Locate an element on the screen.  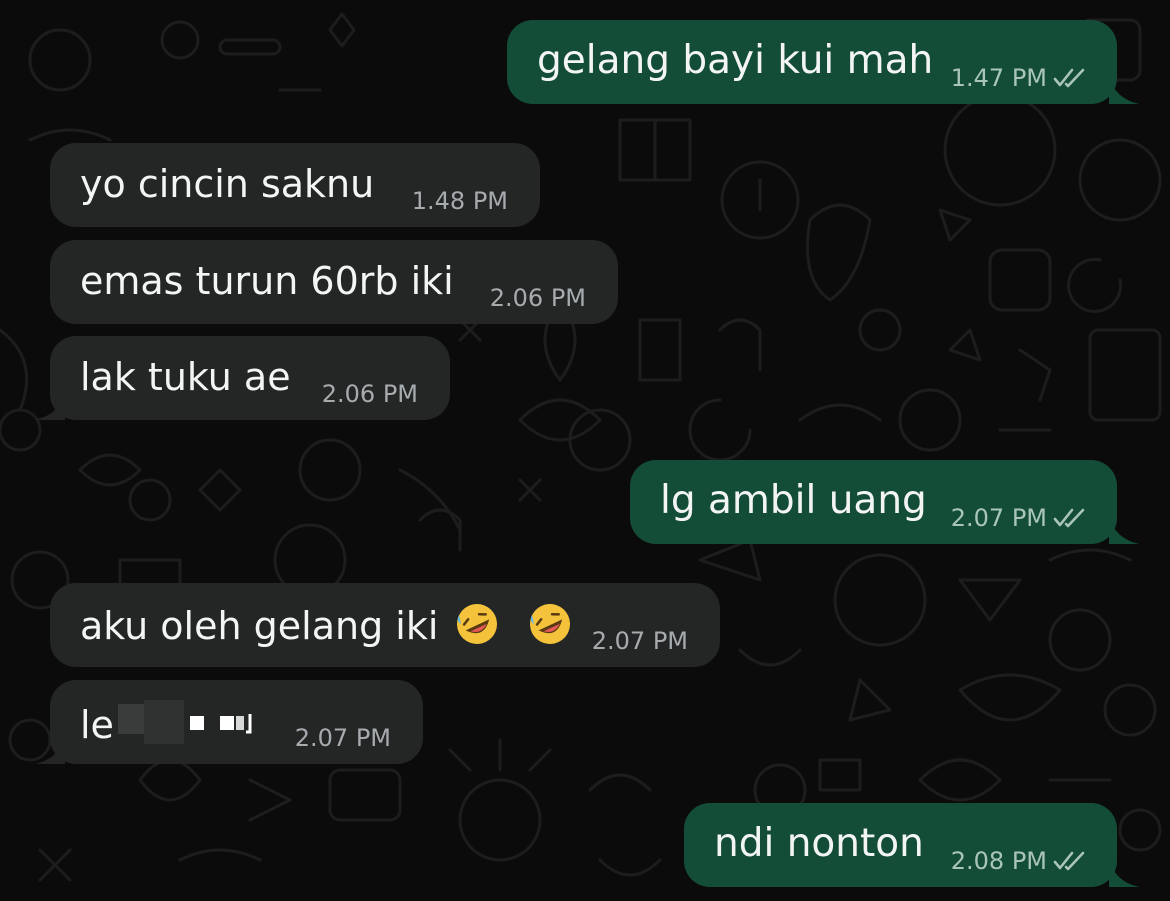
message-meta: 1.47 PM is located at coordinates (1019, 78).